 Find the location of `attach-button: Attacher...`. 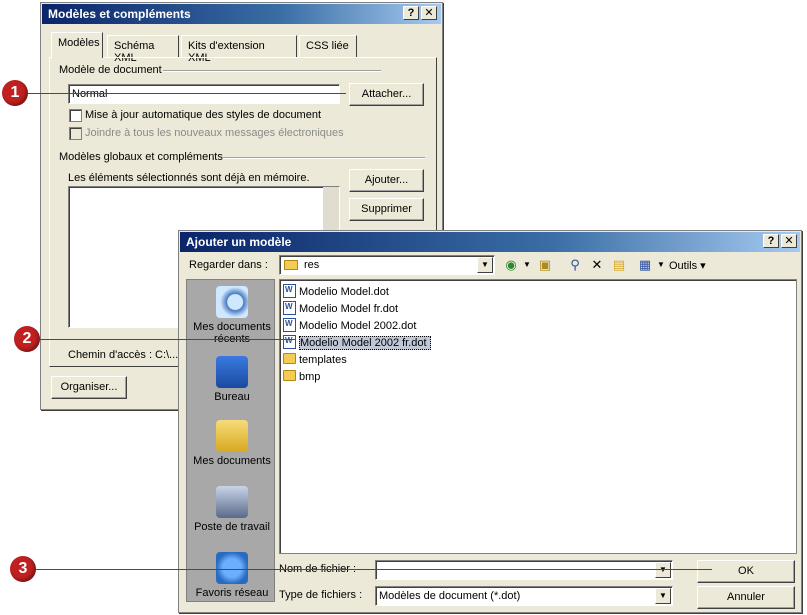

attach-button: Attacher... is located at coordinates (386, 94).